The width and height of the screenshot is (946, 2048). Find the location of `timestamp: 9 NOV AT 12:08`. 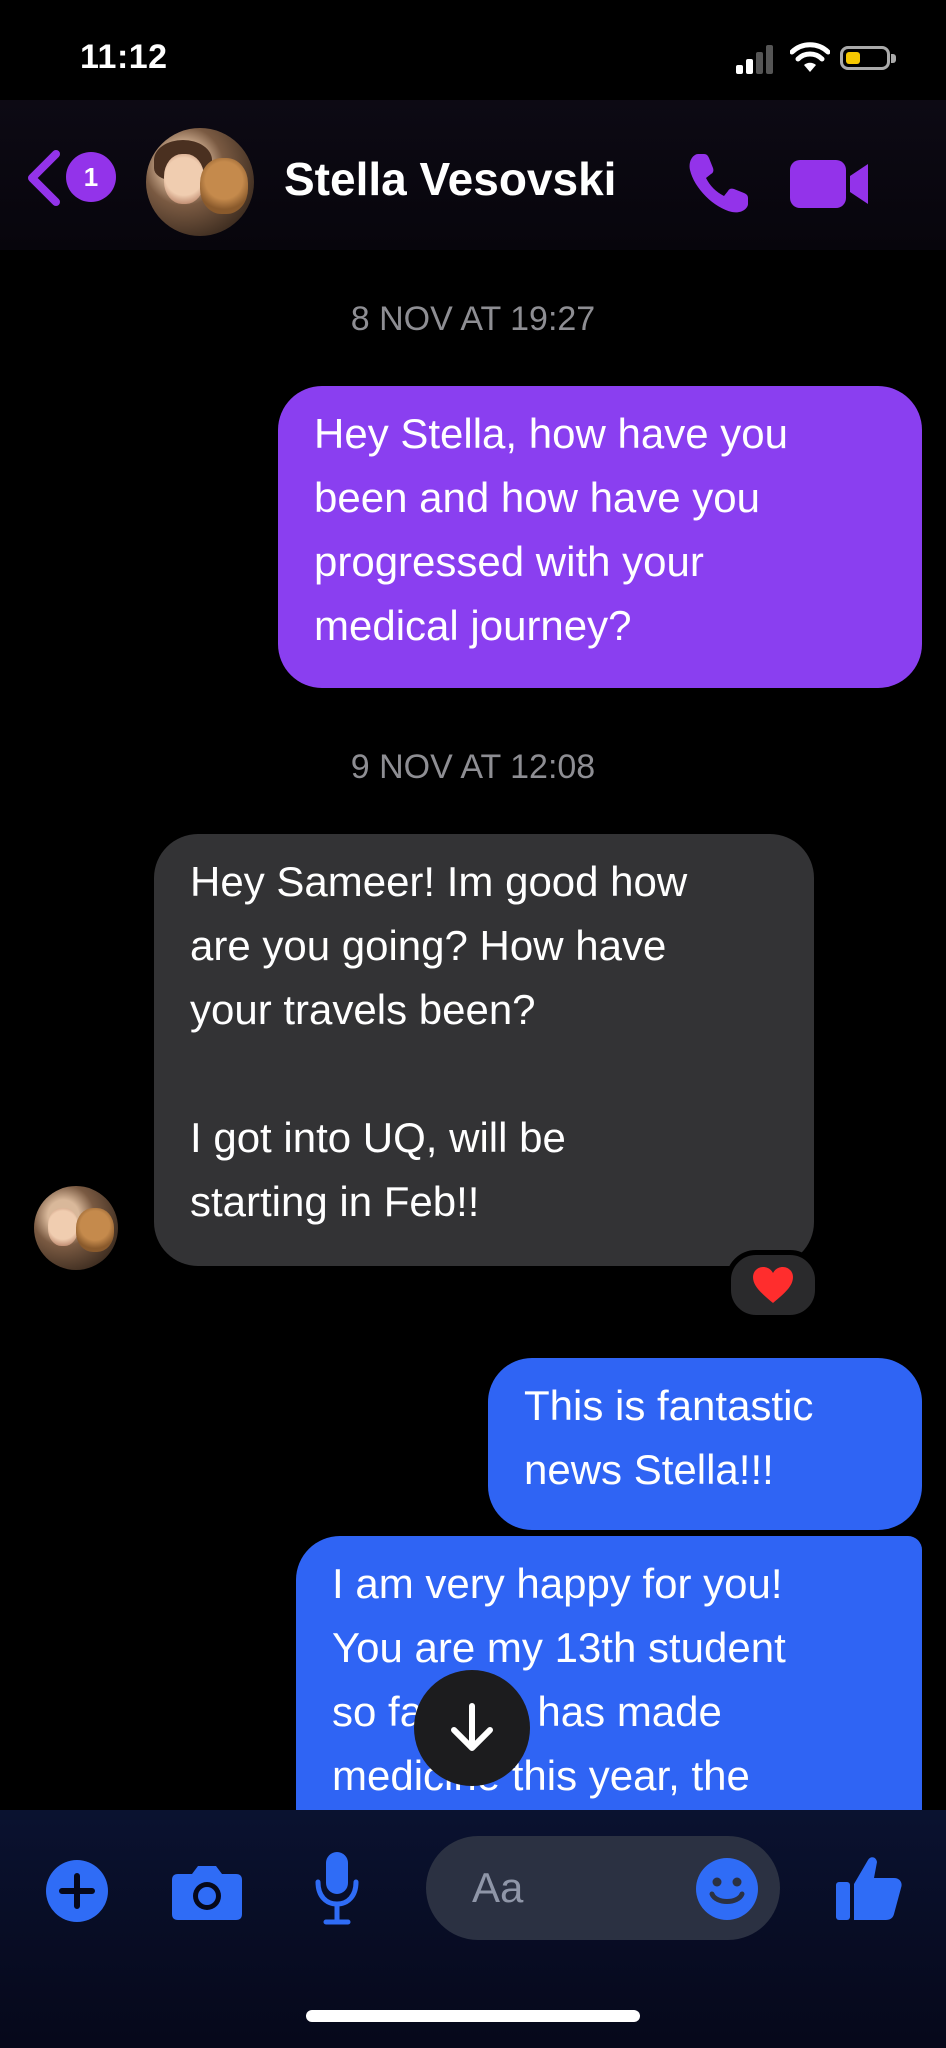

timestamp: 9 NOV AT 12:08 is located at coordinates (473, 767).